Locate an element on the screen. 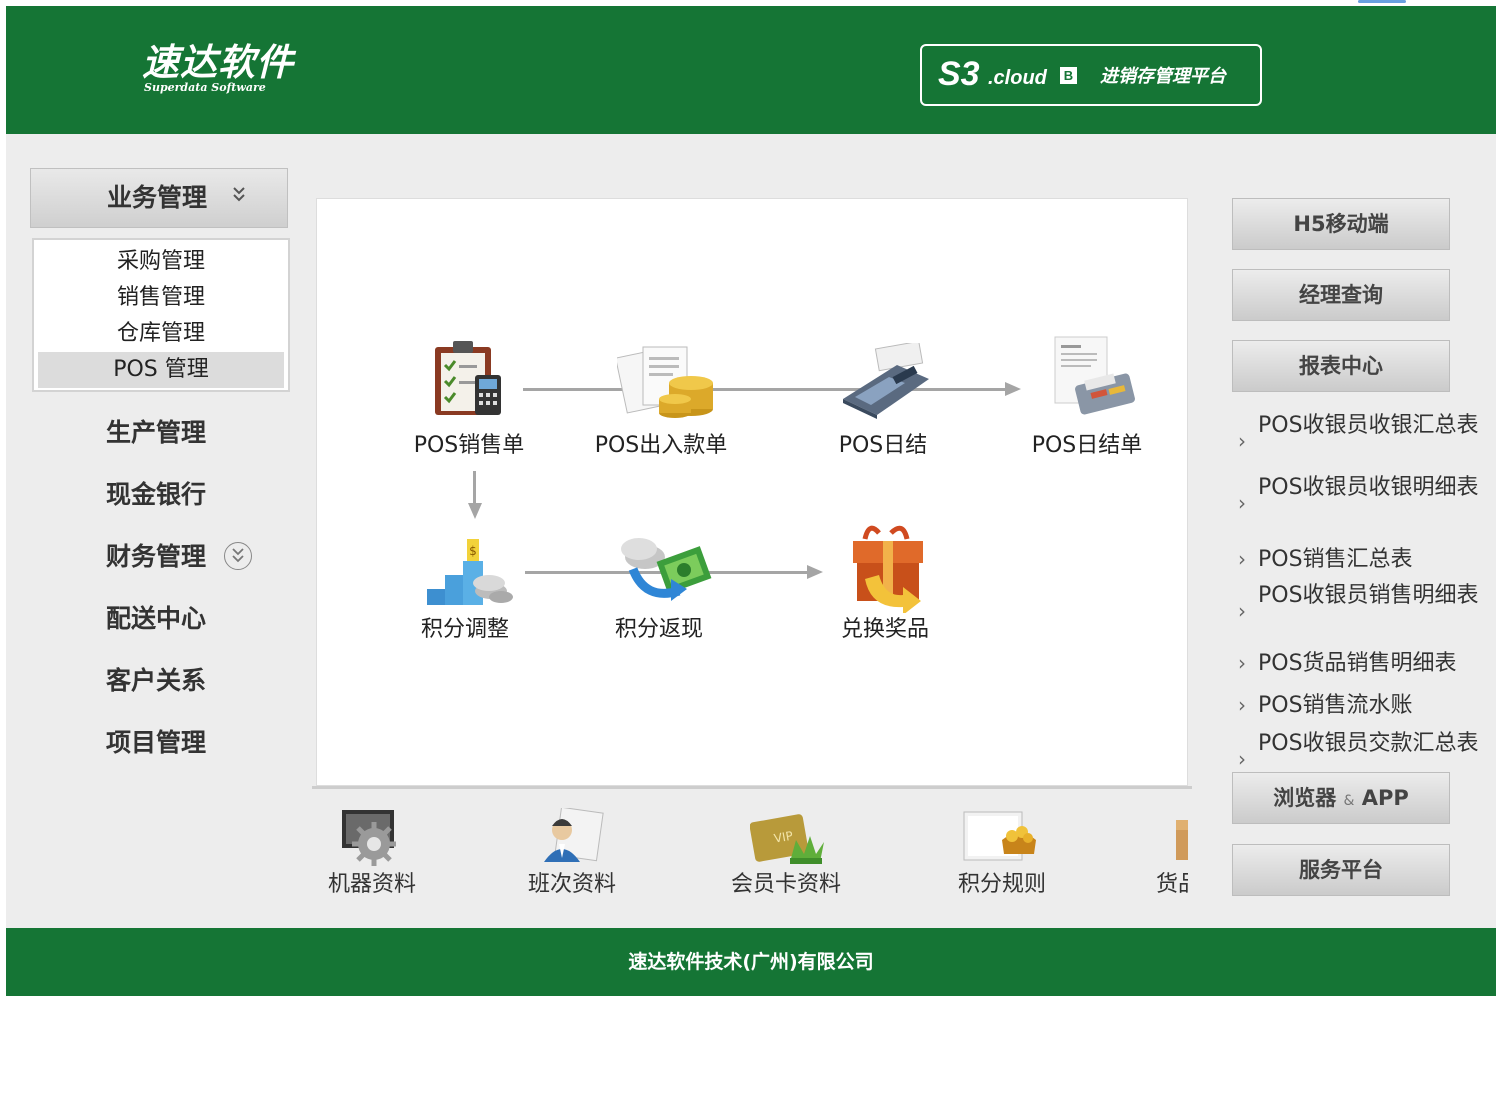 The width and height of the screenshot is (1500, 1098). flow-node-pos-daily-close: POS日结 is located at coordinates (883, 404).